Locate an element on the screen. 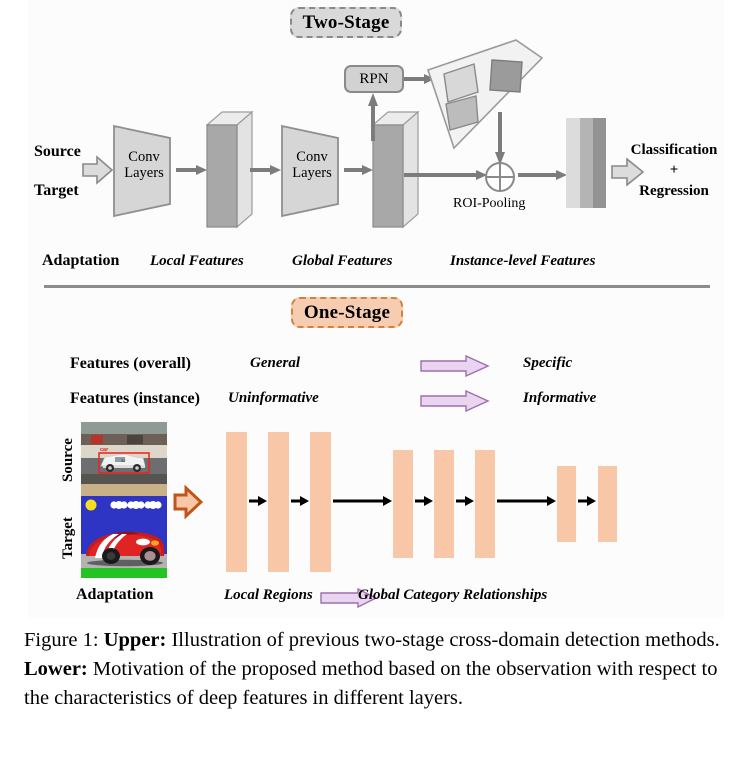 The image size is (752, 777). rpn-box: RPN is located at coordinates (374, 79).